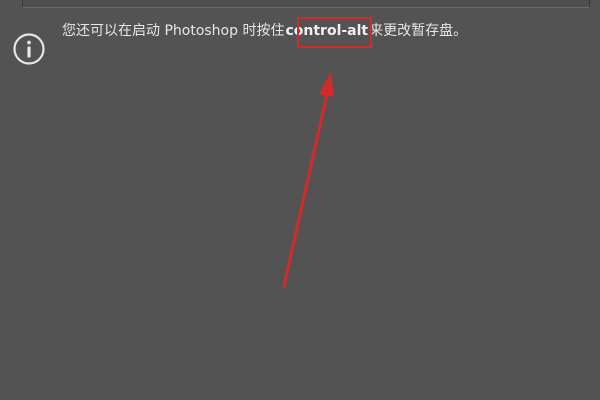 The width and height of the screenshot is (600, 400). What do you see at coordinates (308, 180) in the screenshot?
I see `red-arrow-annotation` at bounding box center [308, 180].